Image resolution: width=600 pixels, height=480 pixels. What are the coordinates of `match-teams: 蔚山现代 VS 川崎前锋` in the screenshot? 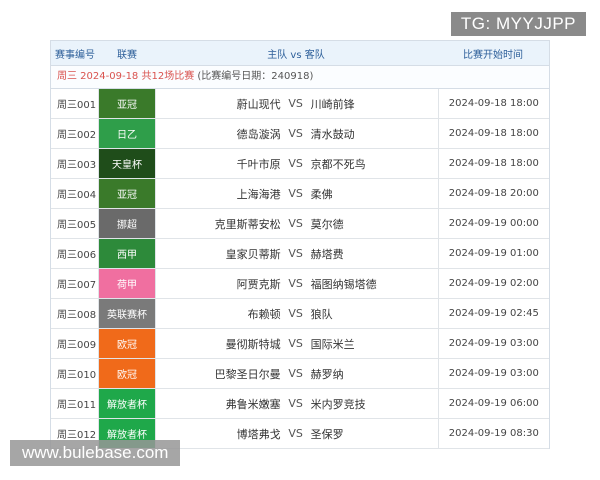 It's located at (297, 103).